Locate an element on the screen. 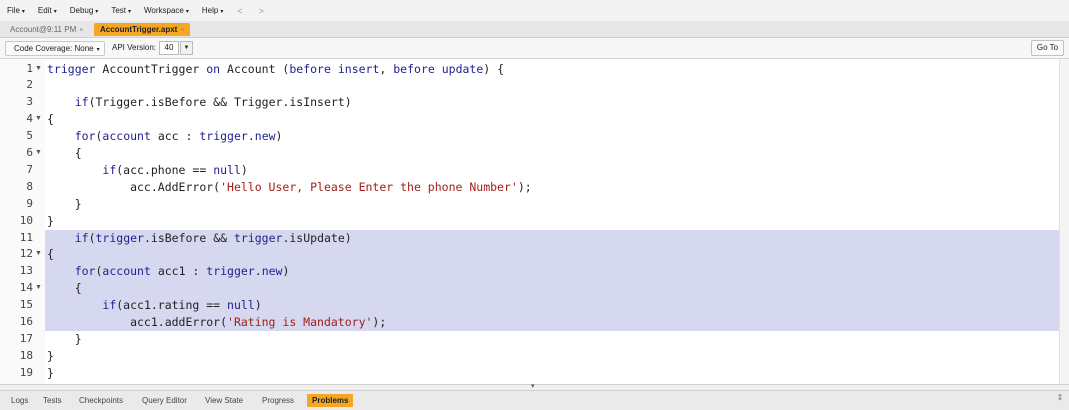 This screenshot has width=1069, height=410. menu-debug-label: Debug is located at coordinates (81, 10).